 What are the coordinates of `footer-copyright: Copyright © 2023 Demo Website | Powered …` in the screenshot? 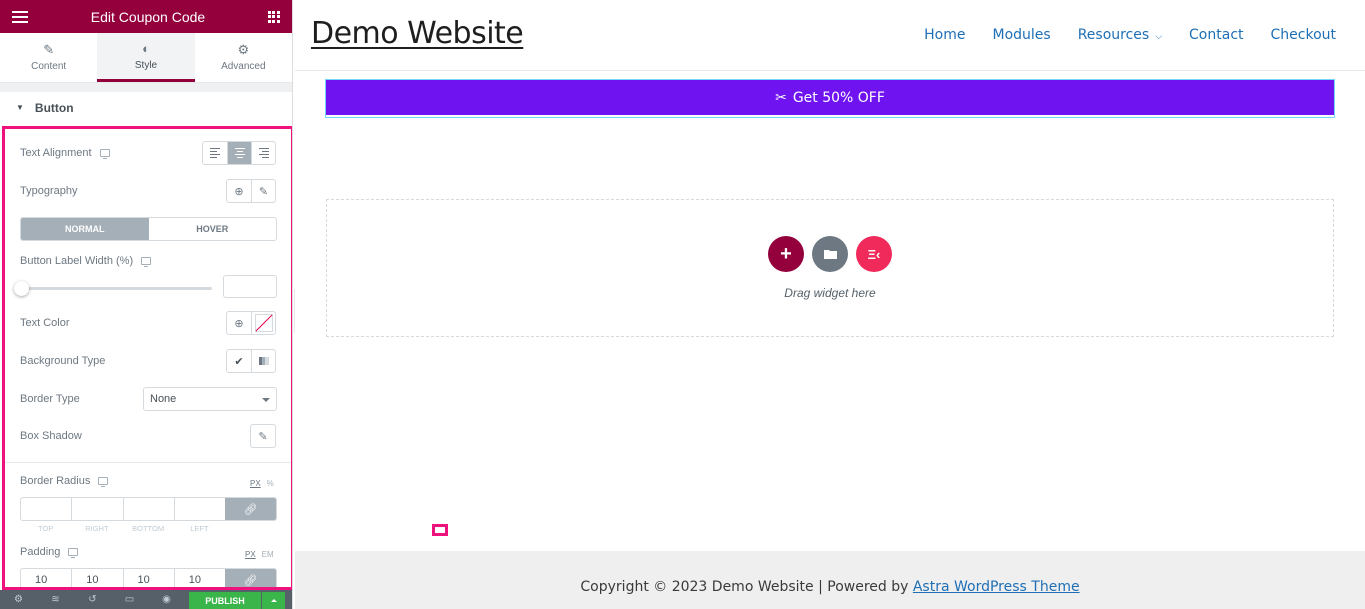 It's located at (746, 587).